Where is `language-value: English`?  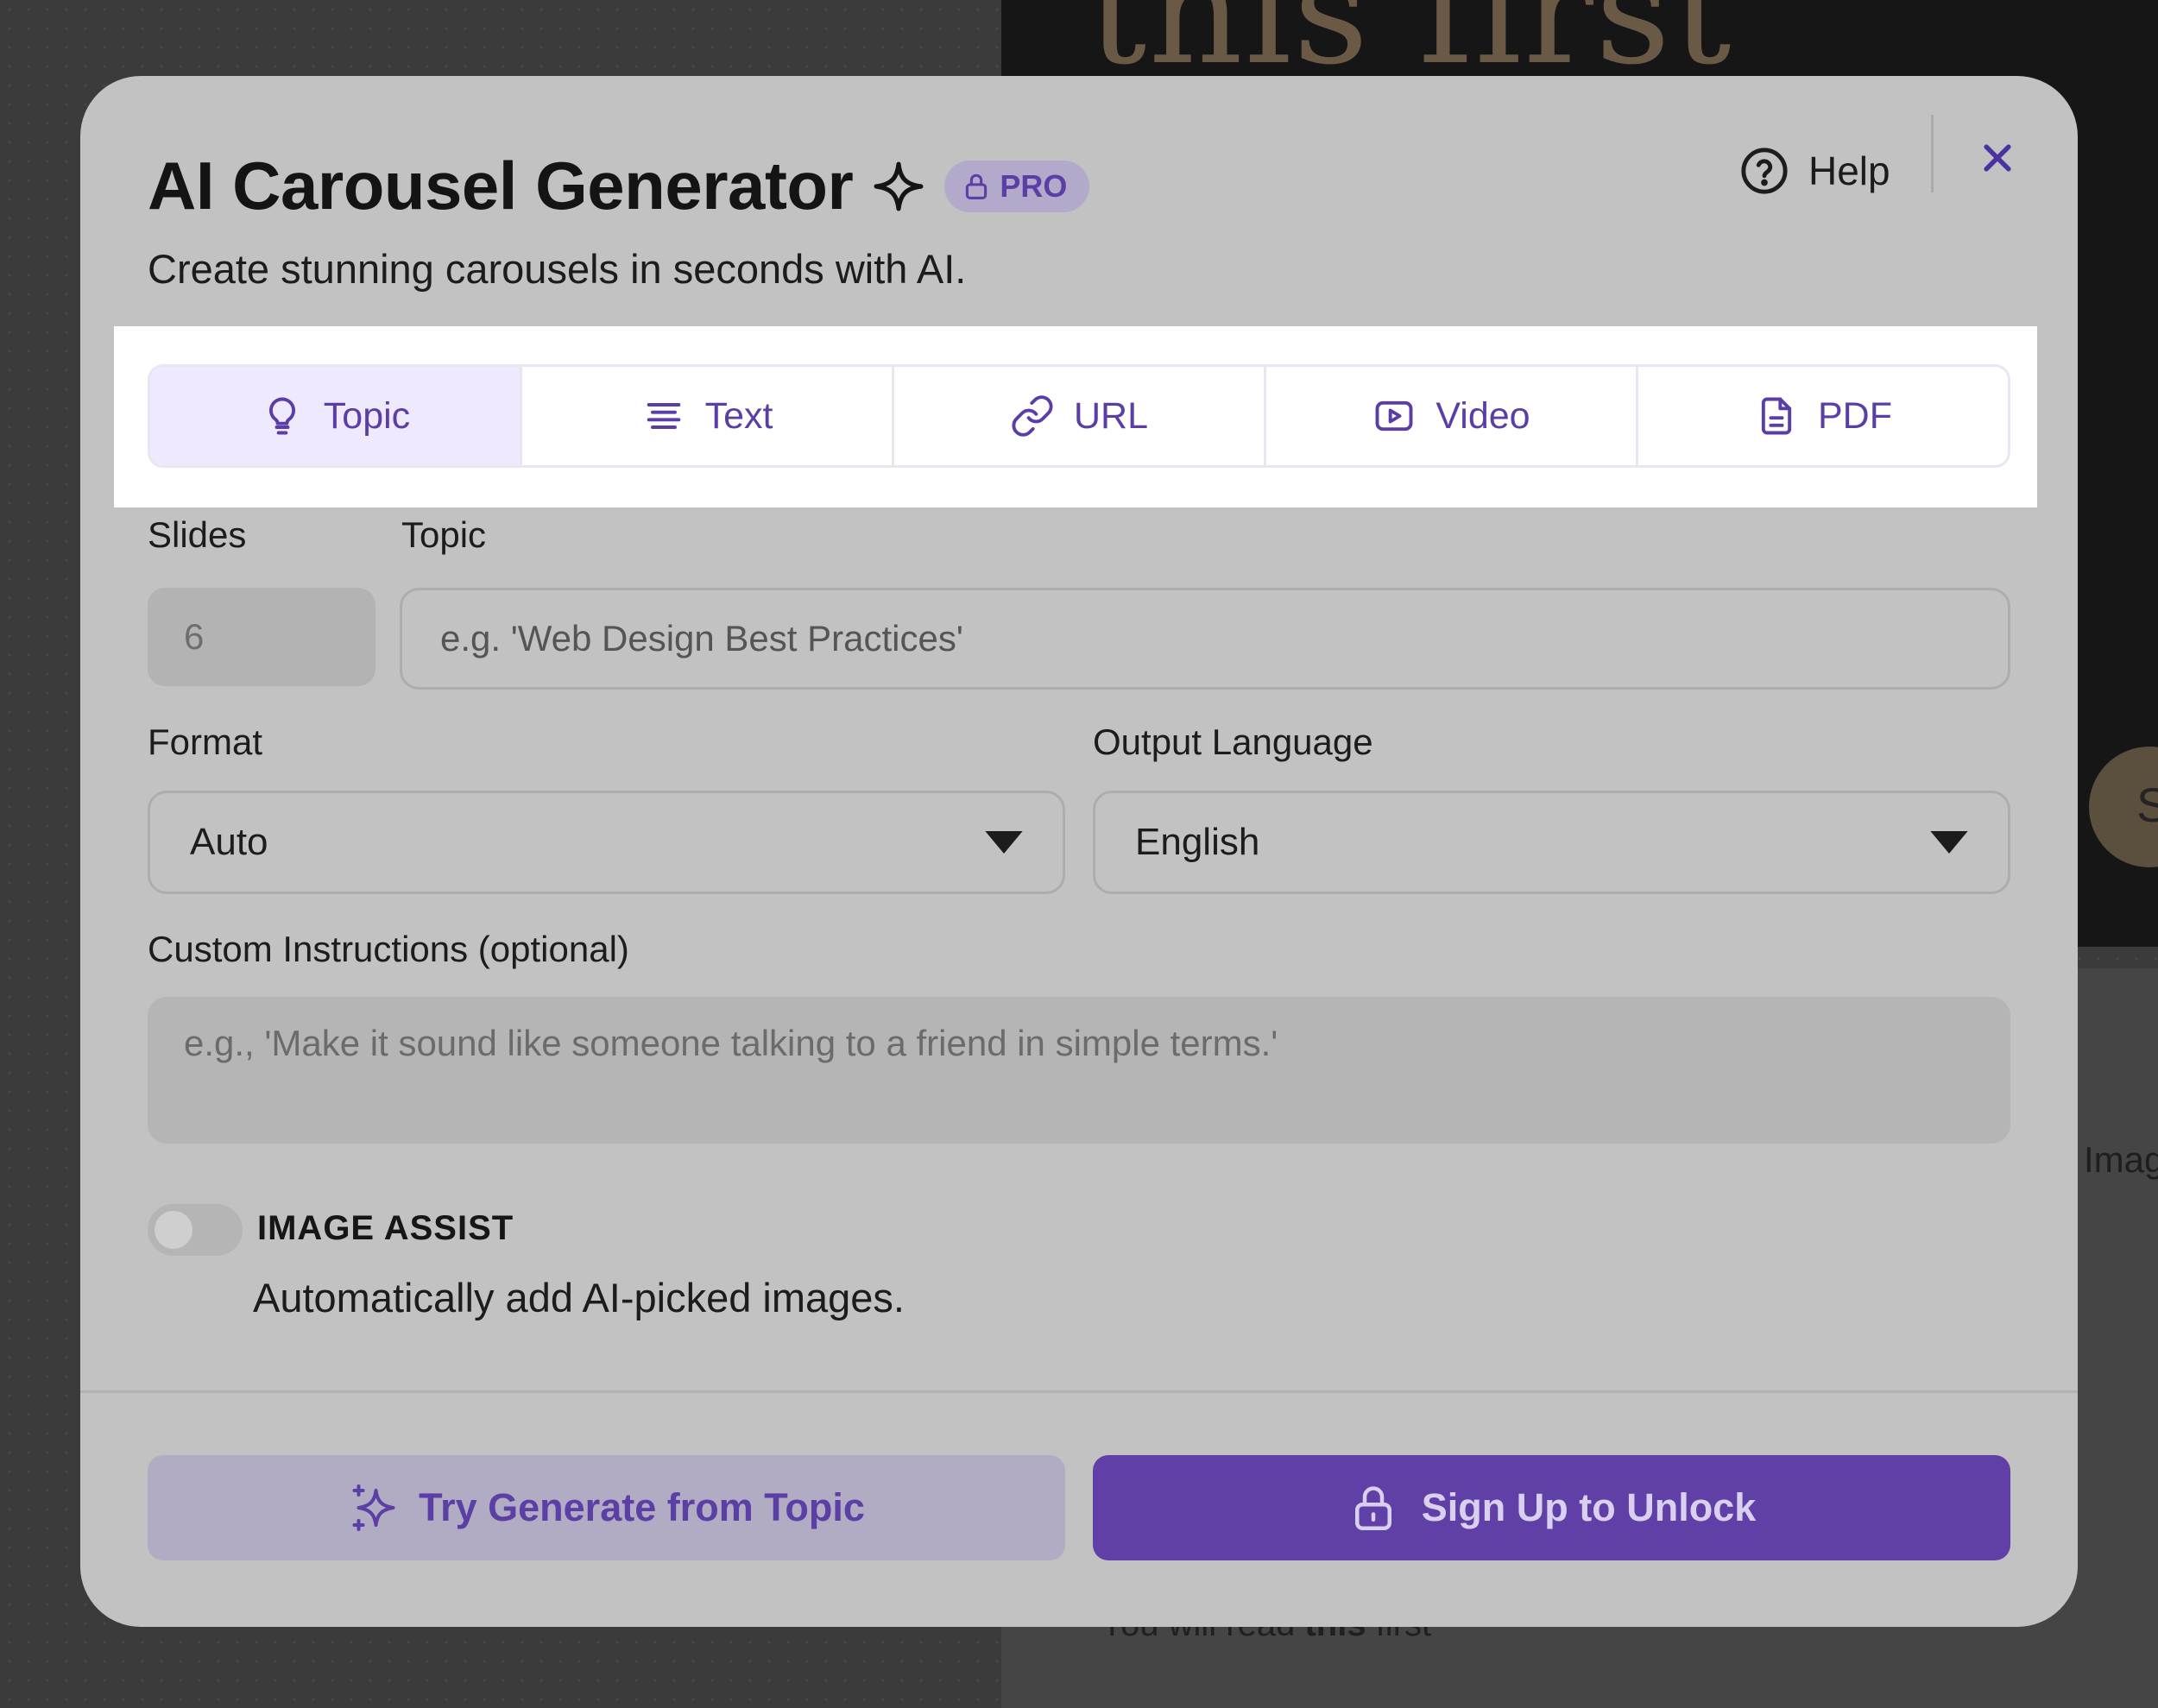 language-value: English is located at coordinates (1197, 842).